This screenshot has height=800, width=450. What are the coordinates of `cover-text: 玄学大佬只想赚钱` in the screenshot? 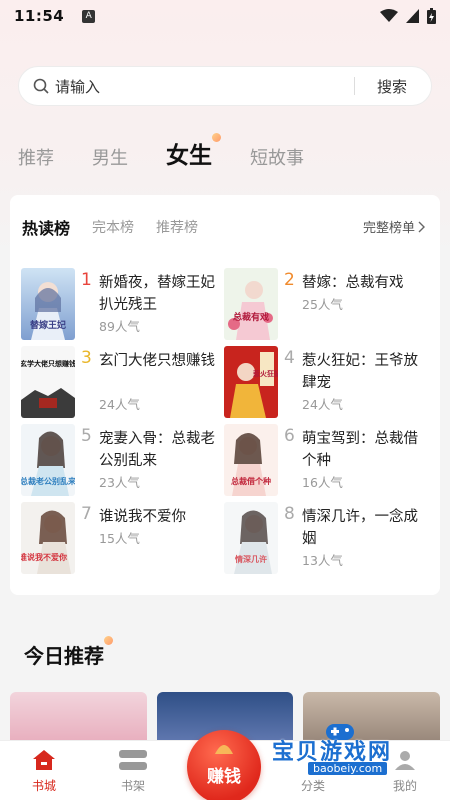 It's located at (48, 363).